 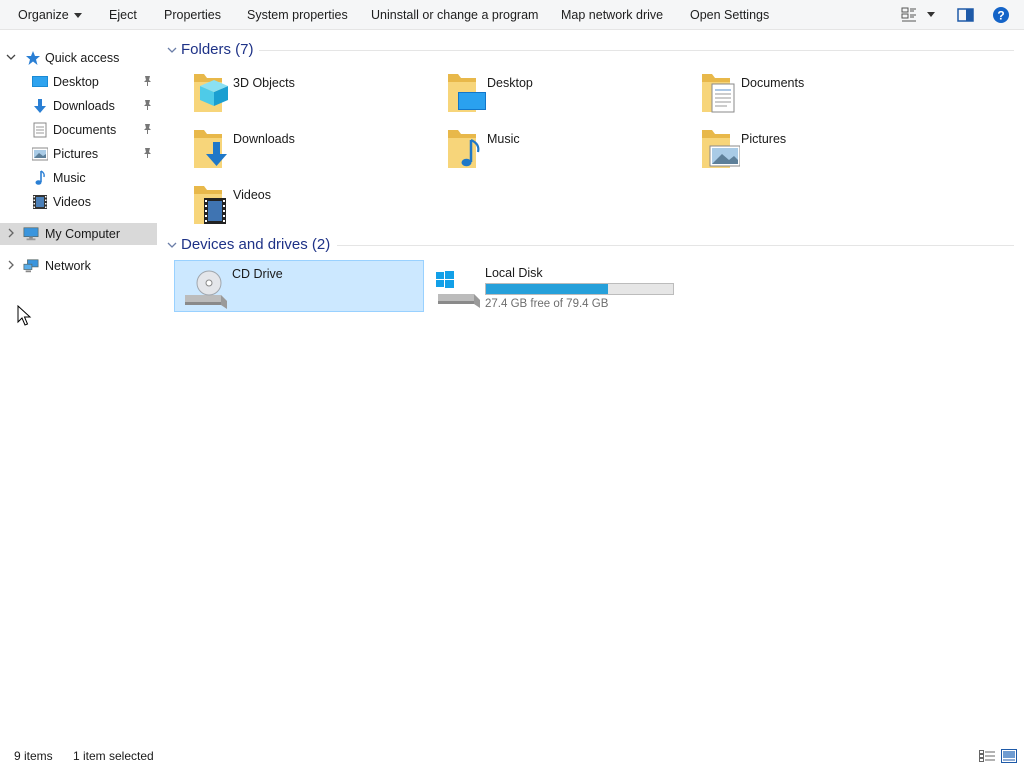 I want to click on star-icon, so click(x=33, y=58).